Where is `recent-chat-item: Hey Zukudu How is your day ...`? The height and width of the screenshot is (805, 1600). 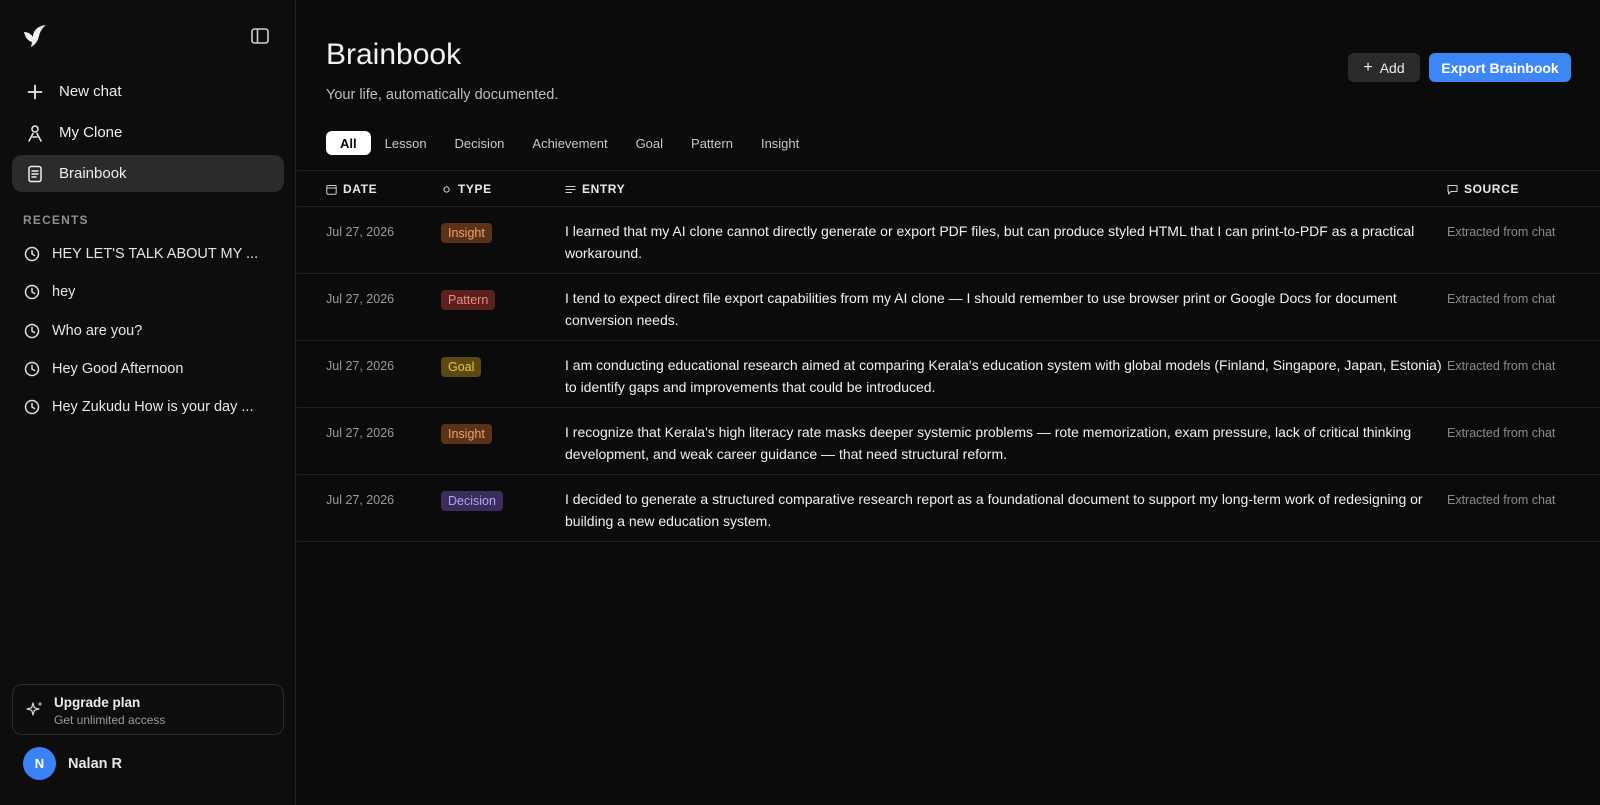
recent-chat-item: Hey Zukudu How is your day ... is located at coordinates (149, 407).